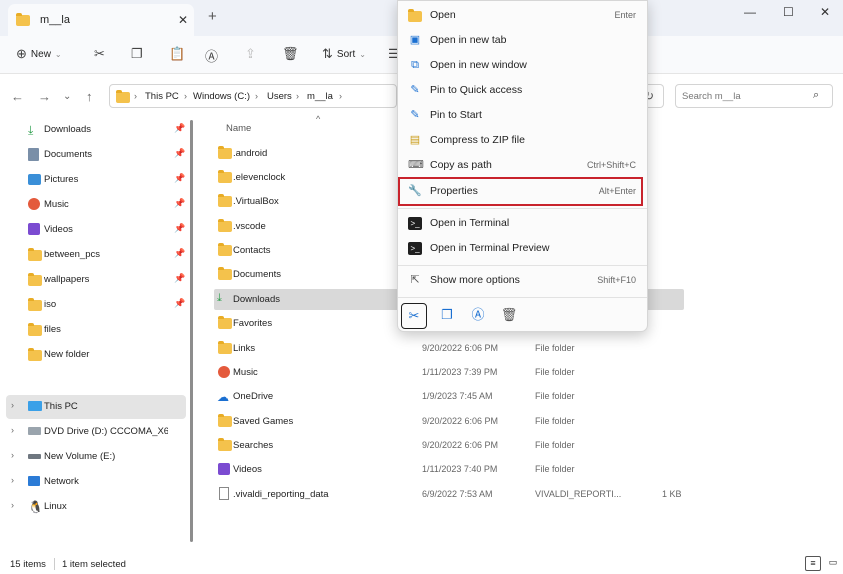 The image size is (843, 574). What do you see at coordinates (523, 281) in the screenshot?
I see `menu-item-show-more-options: ⇱ Show more options Shift+F10` at bounding box center [523, 281].